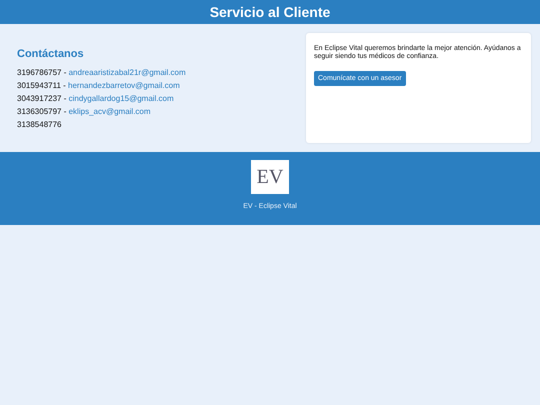  I want to click on phone-number: 3138548776, so click(39, 124).